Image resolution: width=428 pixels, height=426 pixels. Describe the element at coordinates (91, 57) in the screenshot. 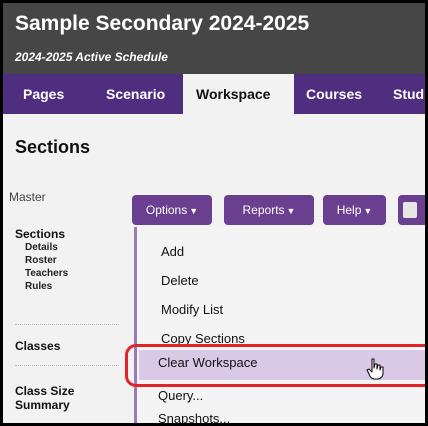

I see `schedule-subtitle: 2024-2025 Active Schedule` at that location.